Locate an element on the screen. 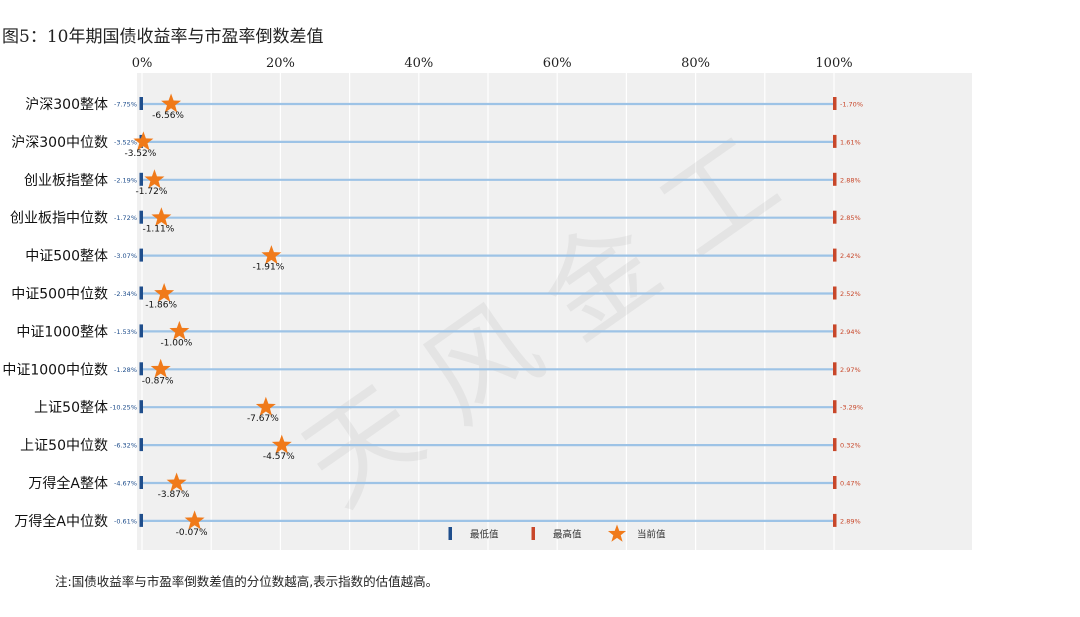  x-tick-label: 0% is located at coordinates (142, 63).